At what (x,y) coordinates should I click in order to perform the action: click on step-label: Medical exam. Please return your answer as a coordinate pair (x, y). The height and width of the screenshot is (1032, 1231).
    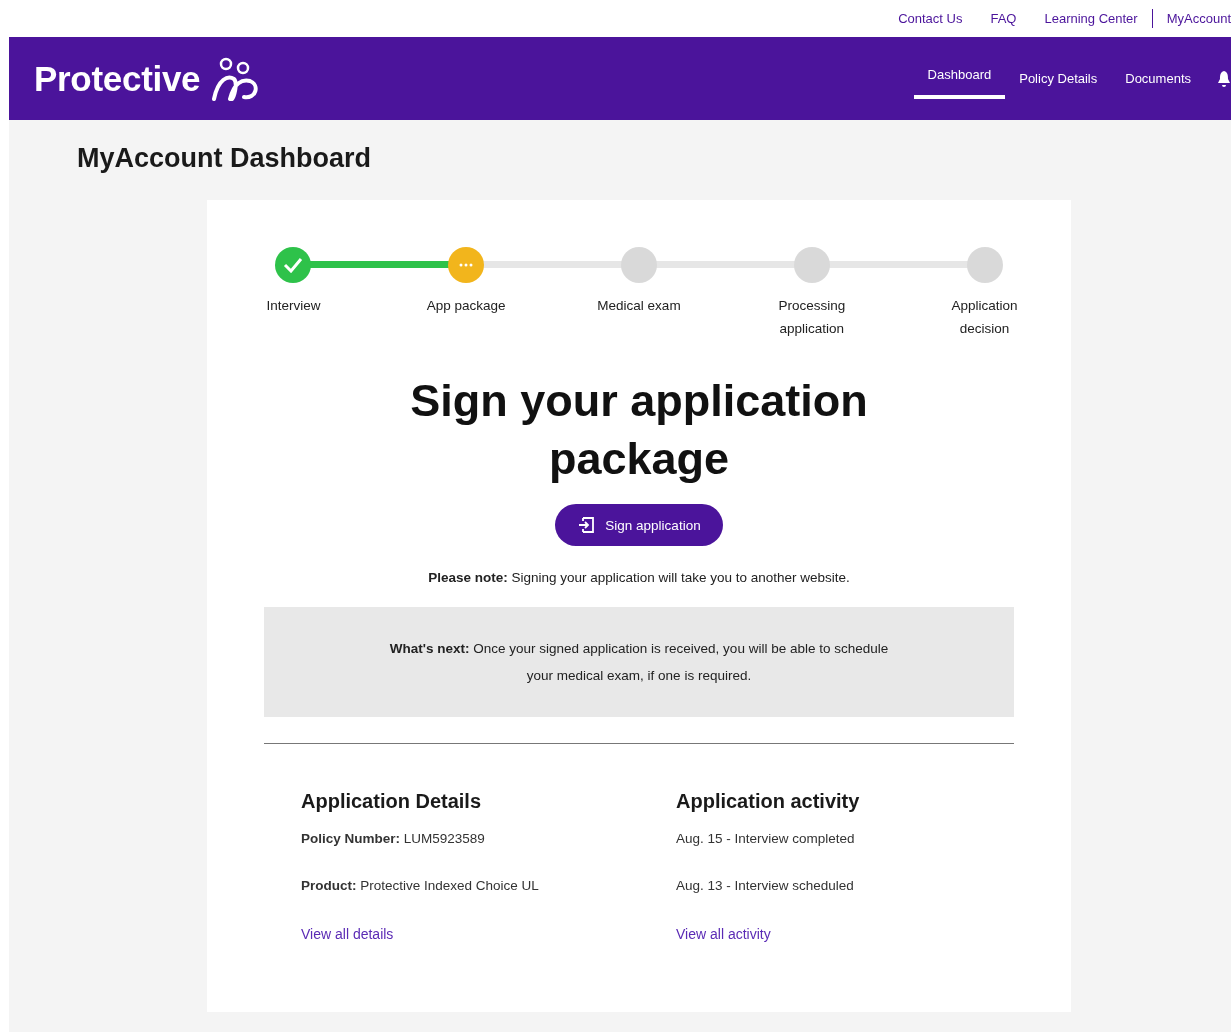
    Looking at the image, I should click on (639, 306).